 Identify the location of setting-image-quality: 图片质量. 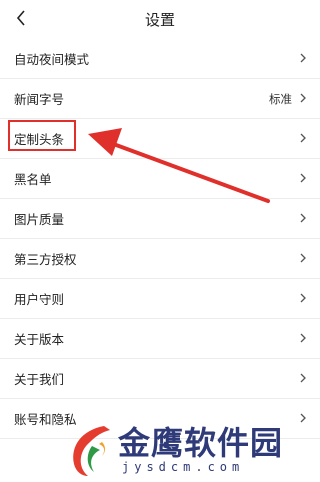
(160, 219).